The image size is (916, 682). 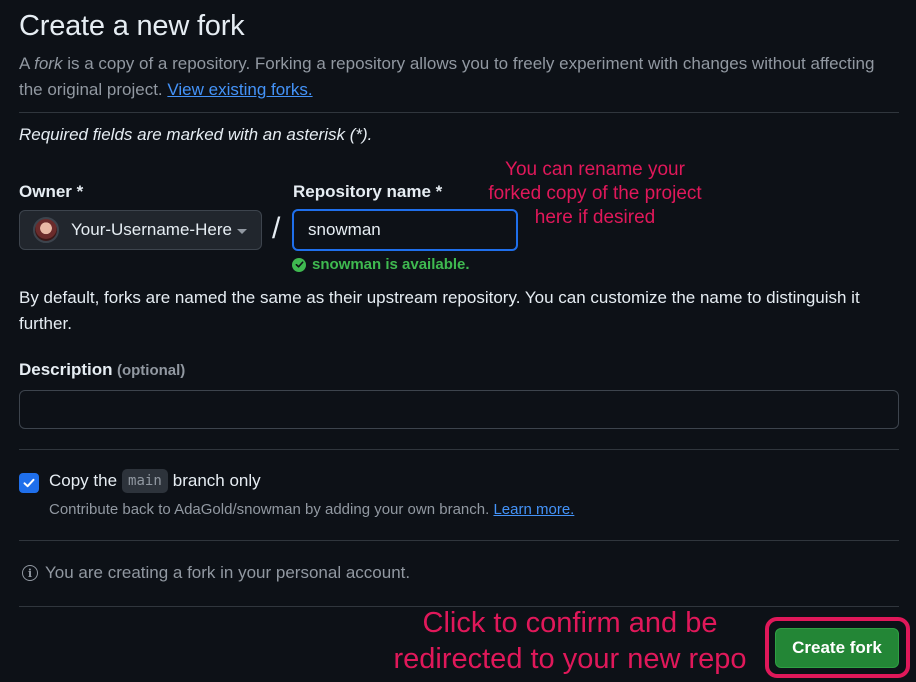 What do you see at coordinates (48, 63) in the screenshot?
I see `intro-emphasis: fork` at bounding box center [48, 63].